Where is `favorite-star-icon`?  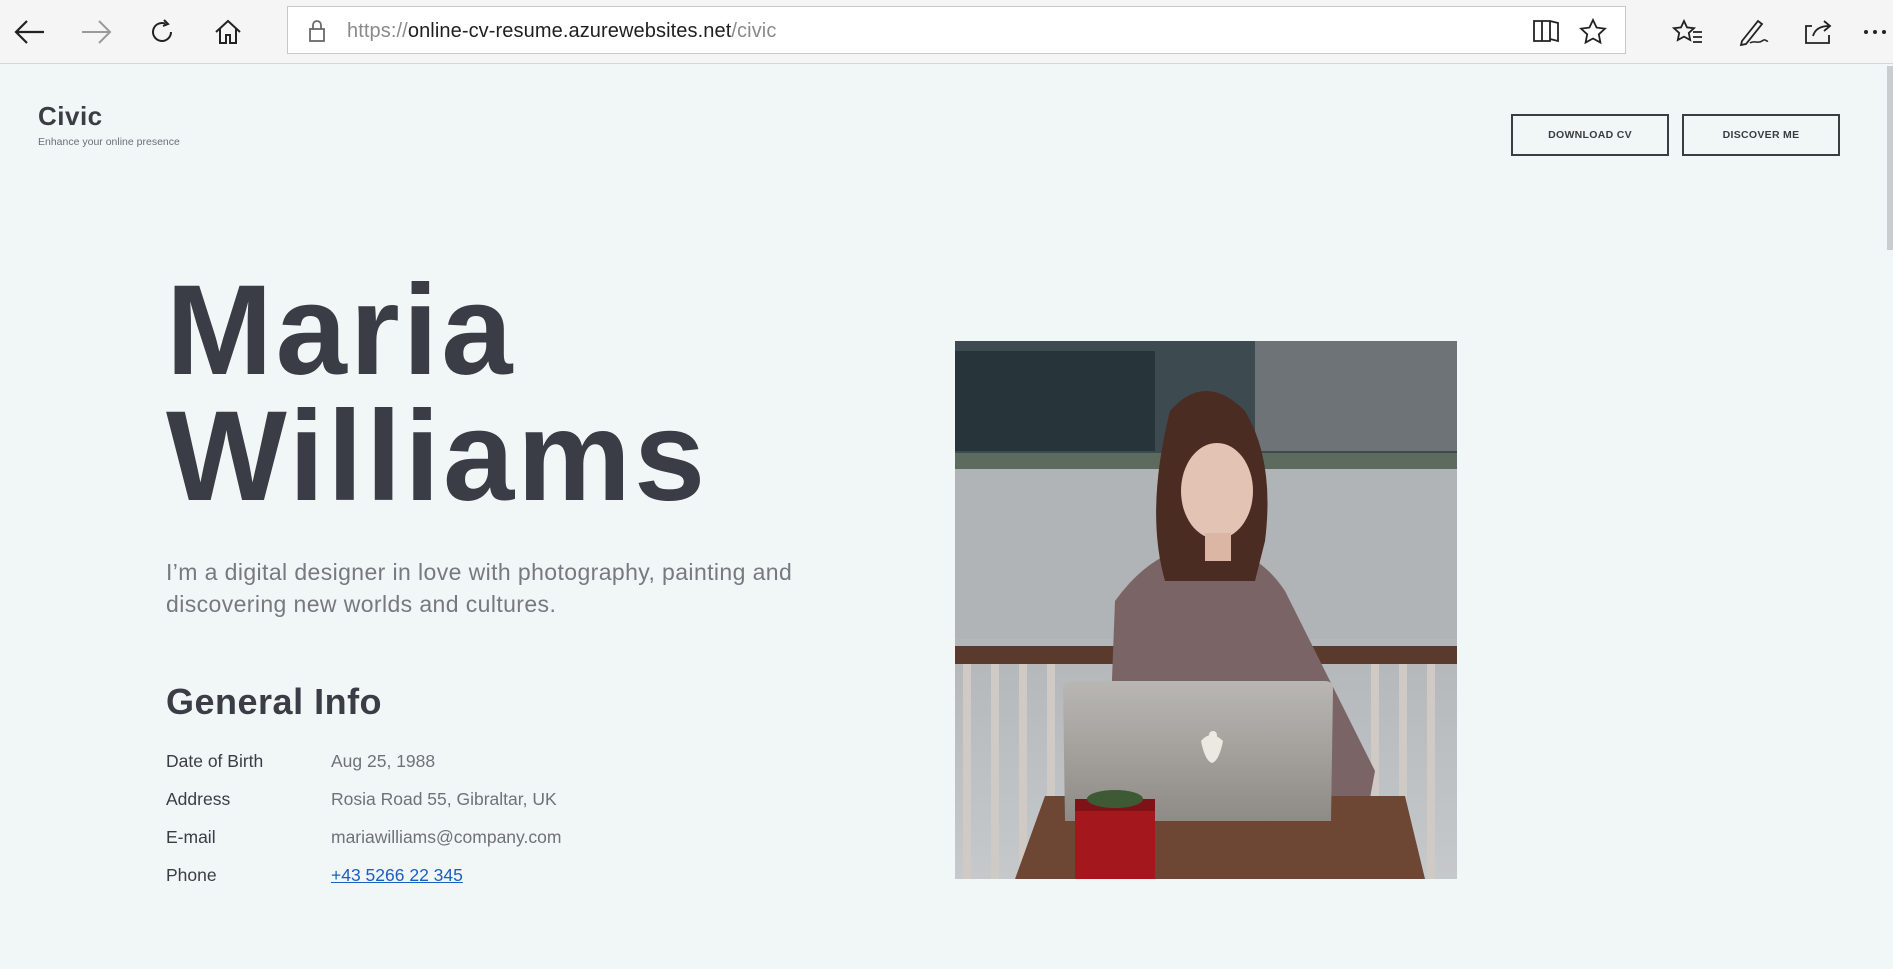
favorite-star-icon is located at coordinates (1593, 34).